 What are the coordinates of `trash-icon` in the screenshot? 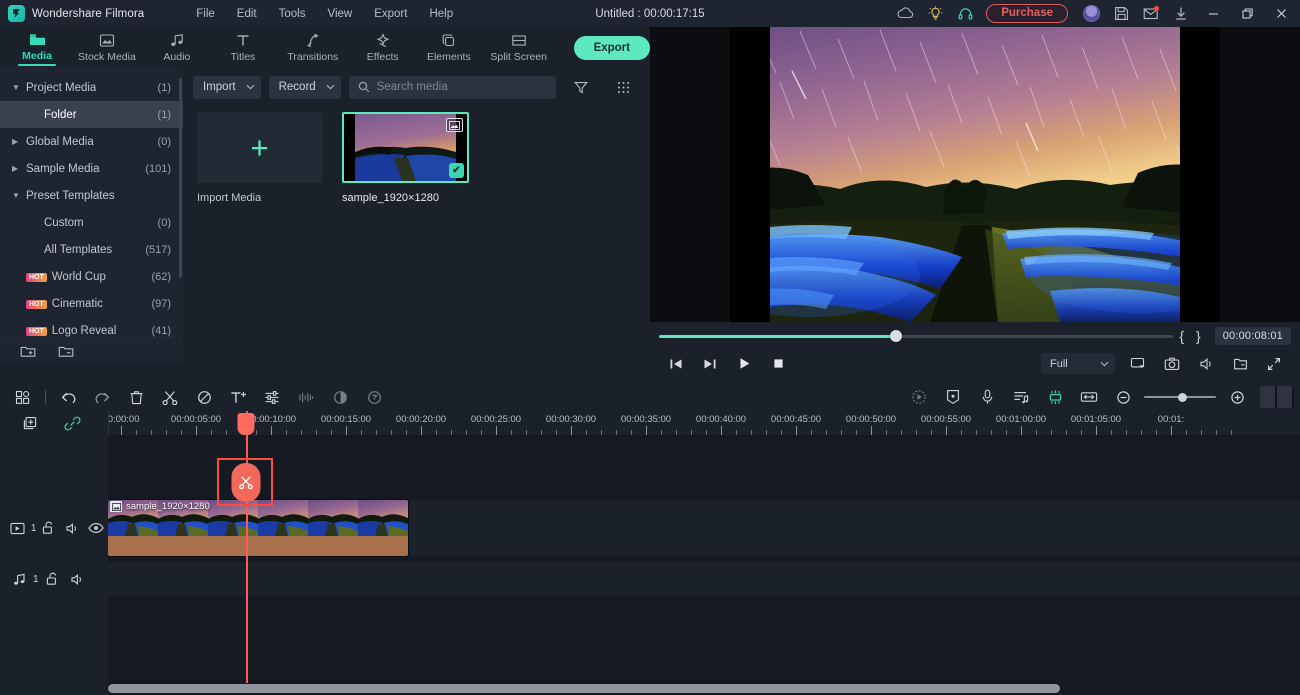 It's located at (136, 397).